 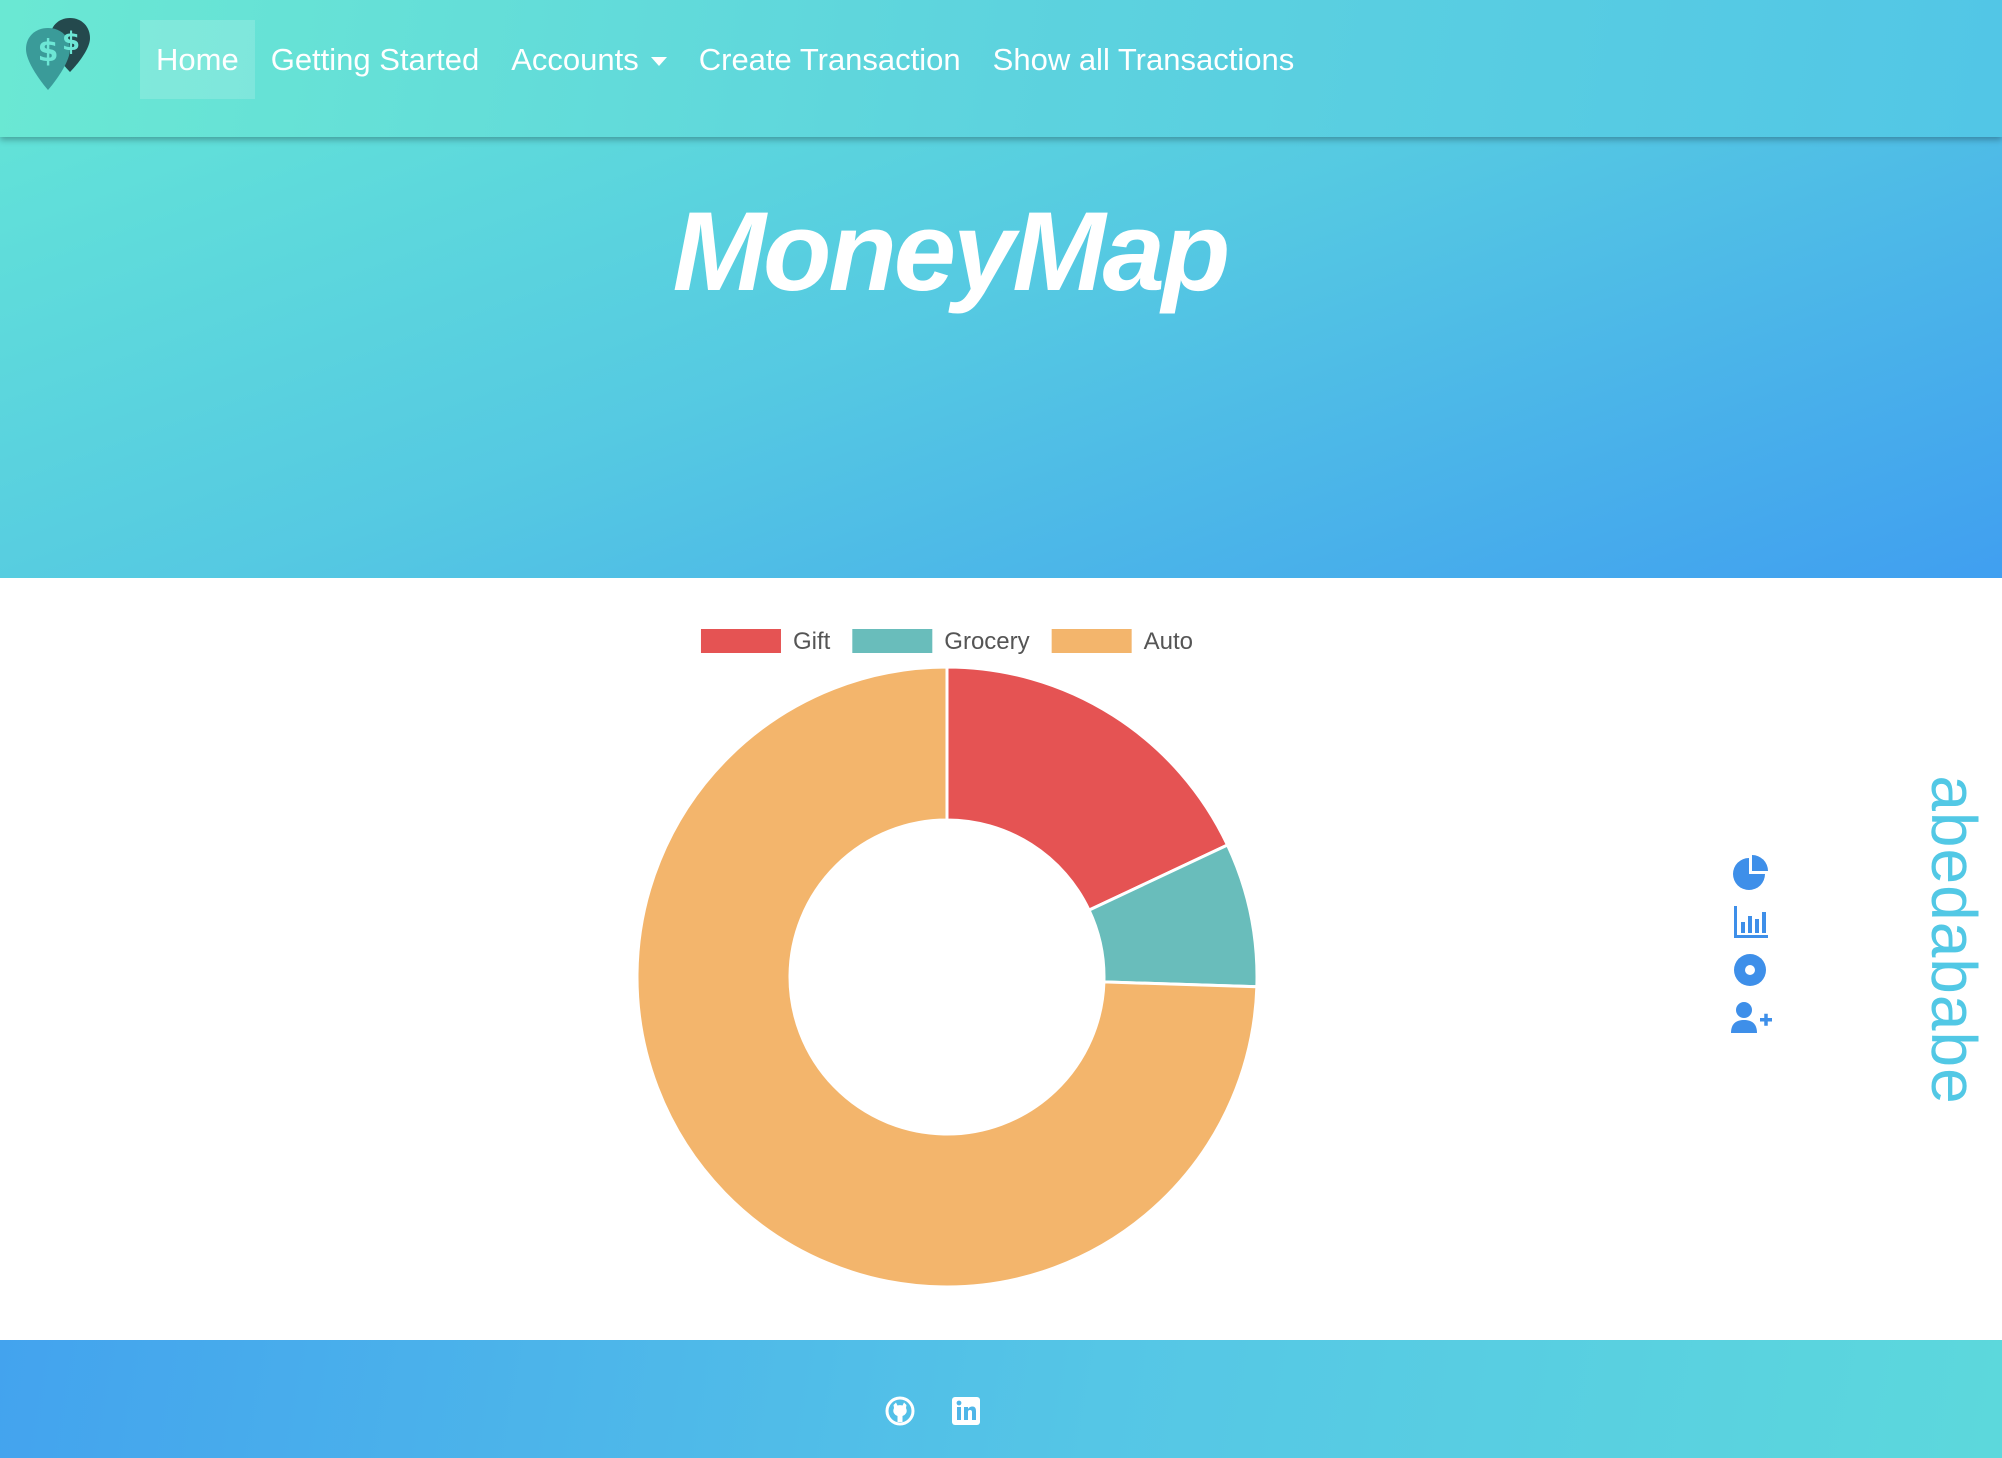 I want to click on bar-chart-icon, so click(x=1751, y=922).